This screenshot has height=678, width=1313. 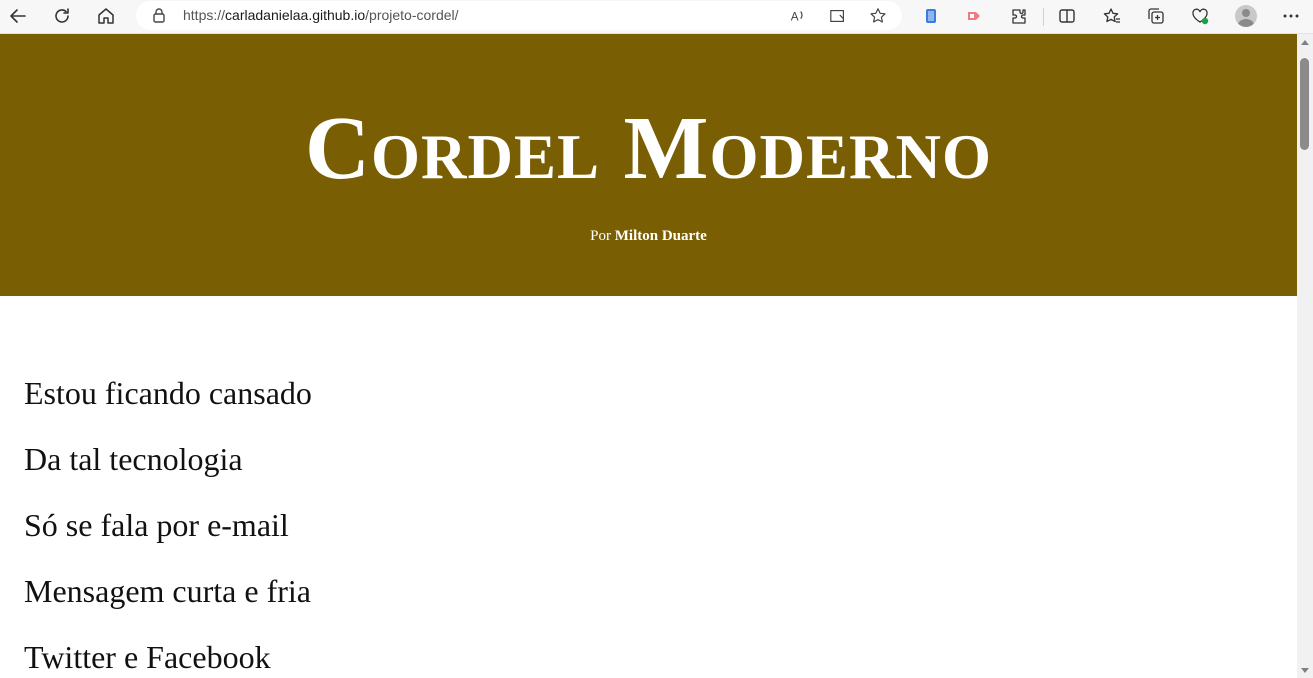 I want to click on poem-line: Estou ficando cansado, so click(x=168, y=393).